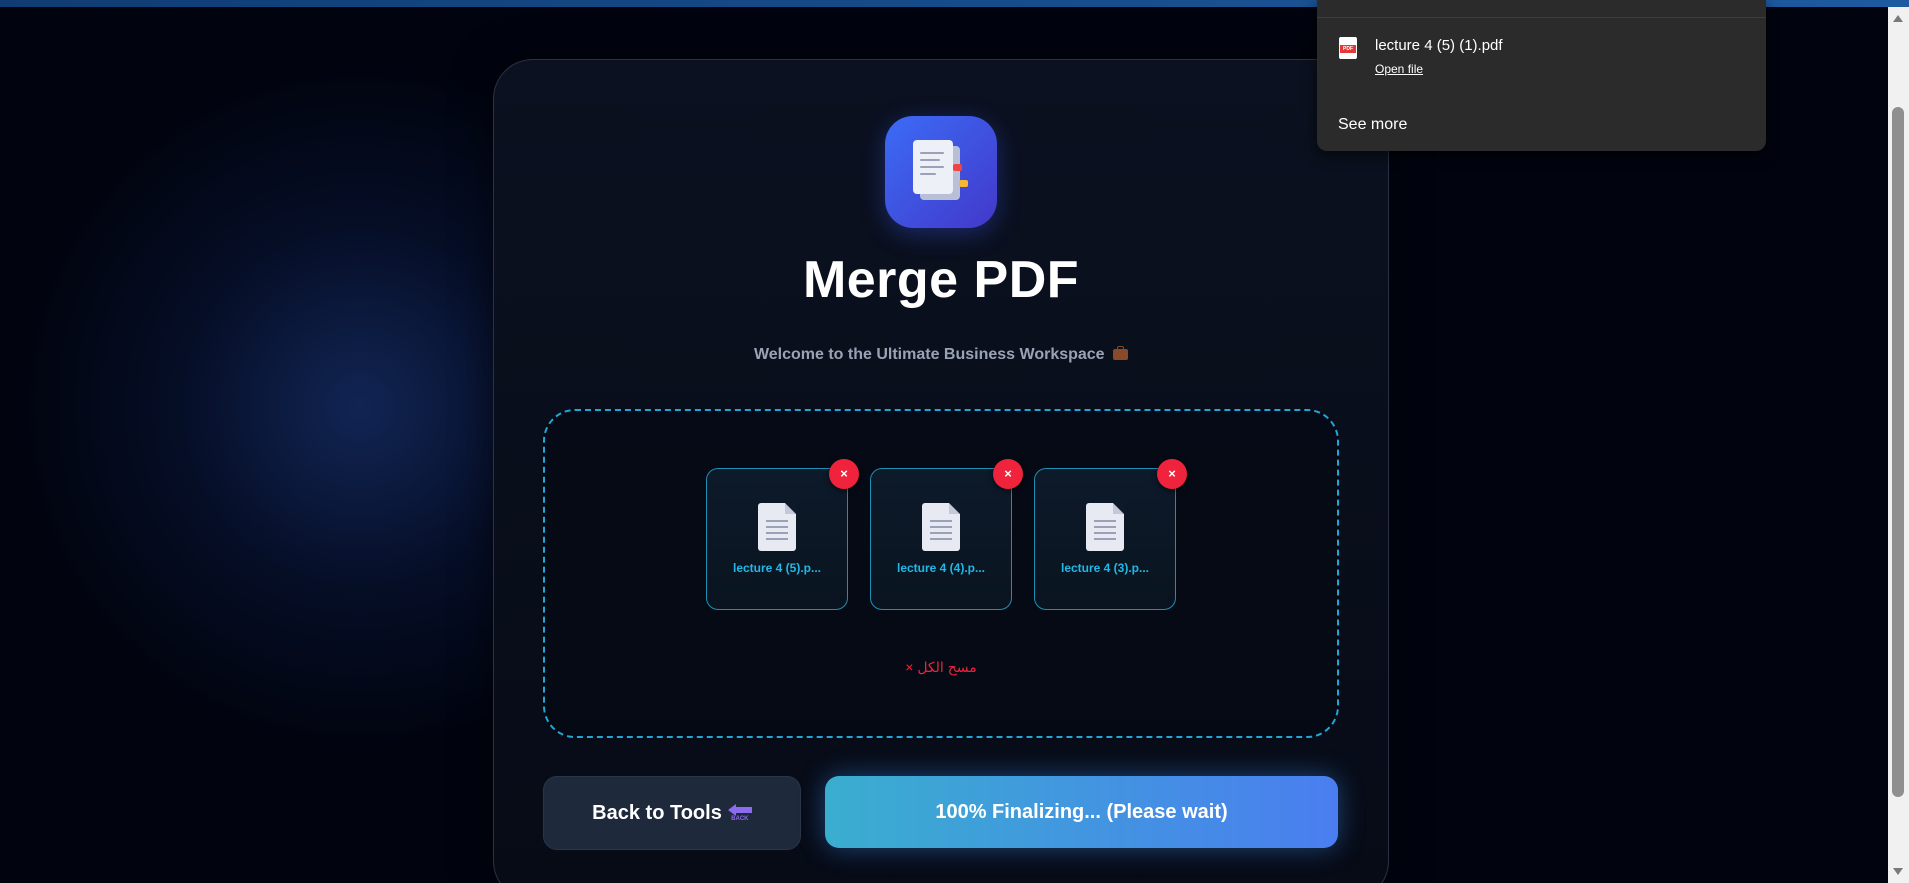  Describe the element at coordinates (941, 280) in the screenshot. I see `page-title: Merge PDF` at that location.